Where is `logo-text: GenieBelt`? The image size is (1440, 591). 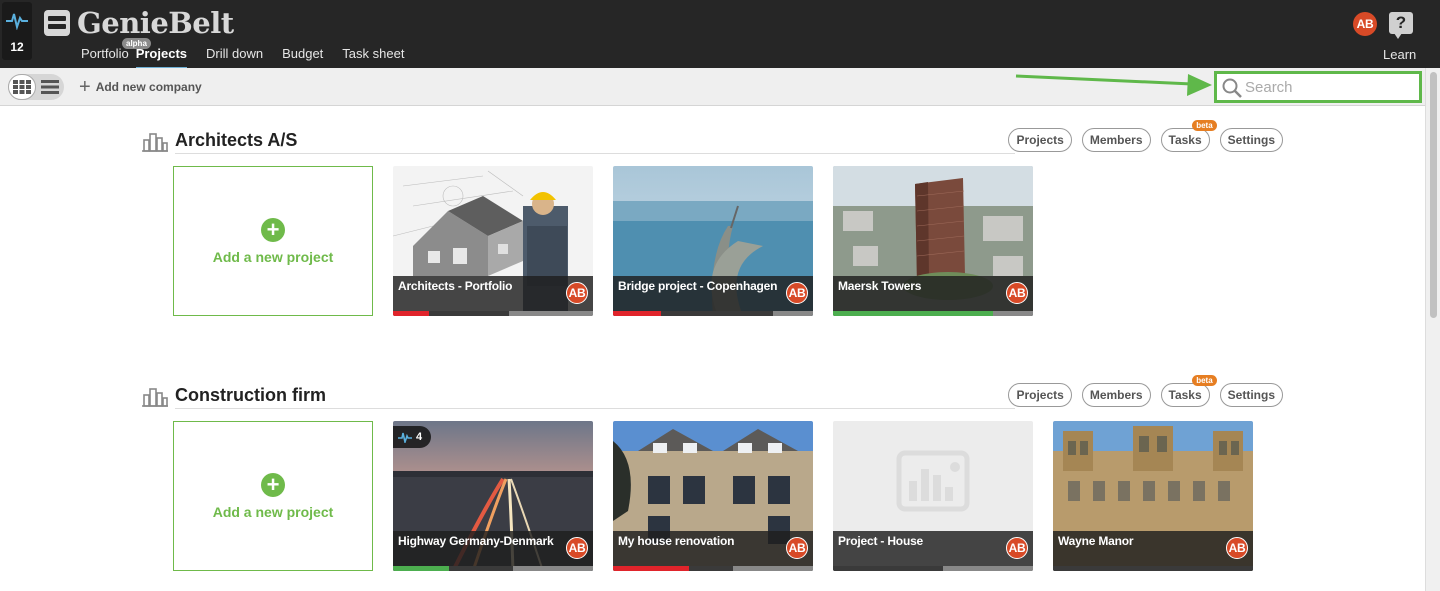
logo-text: GenieBelt is located at coordinates (155, 23).